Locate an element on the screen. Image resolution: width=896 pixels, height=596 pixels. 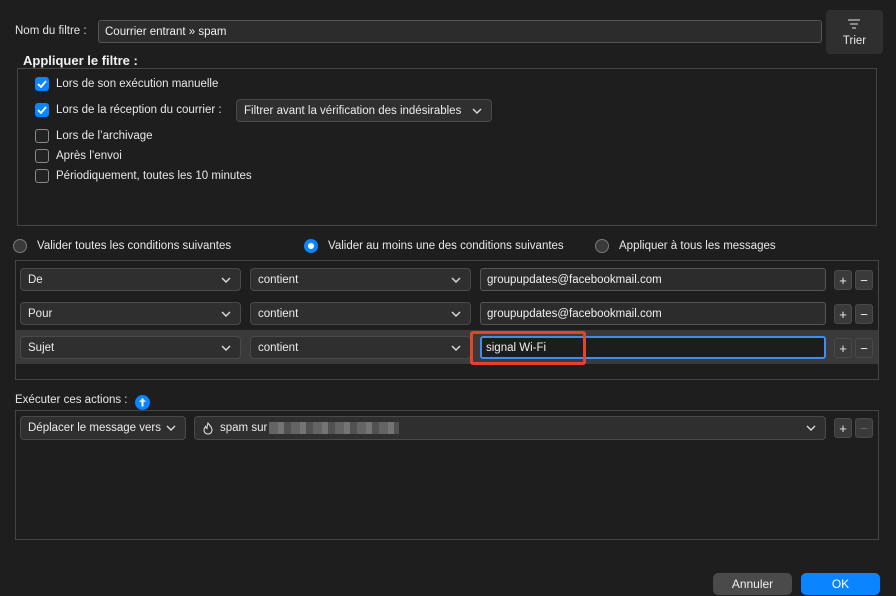
cancel-button: Annuler is located at coordinates (752, 584).